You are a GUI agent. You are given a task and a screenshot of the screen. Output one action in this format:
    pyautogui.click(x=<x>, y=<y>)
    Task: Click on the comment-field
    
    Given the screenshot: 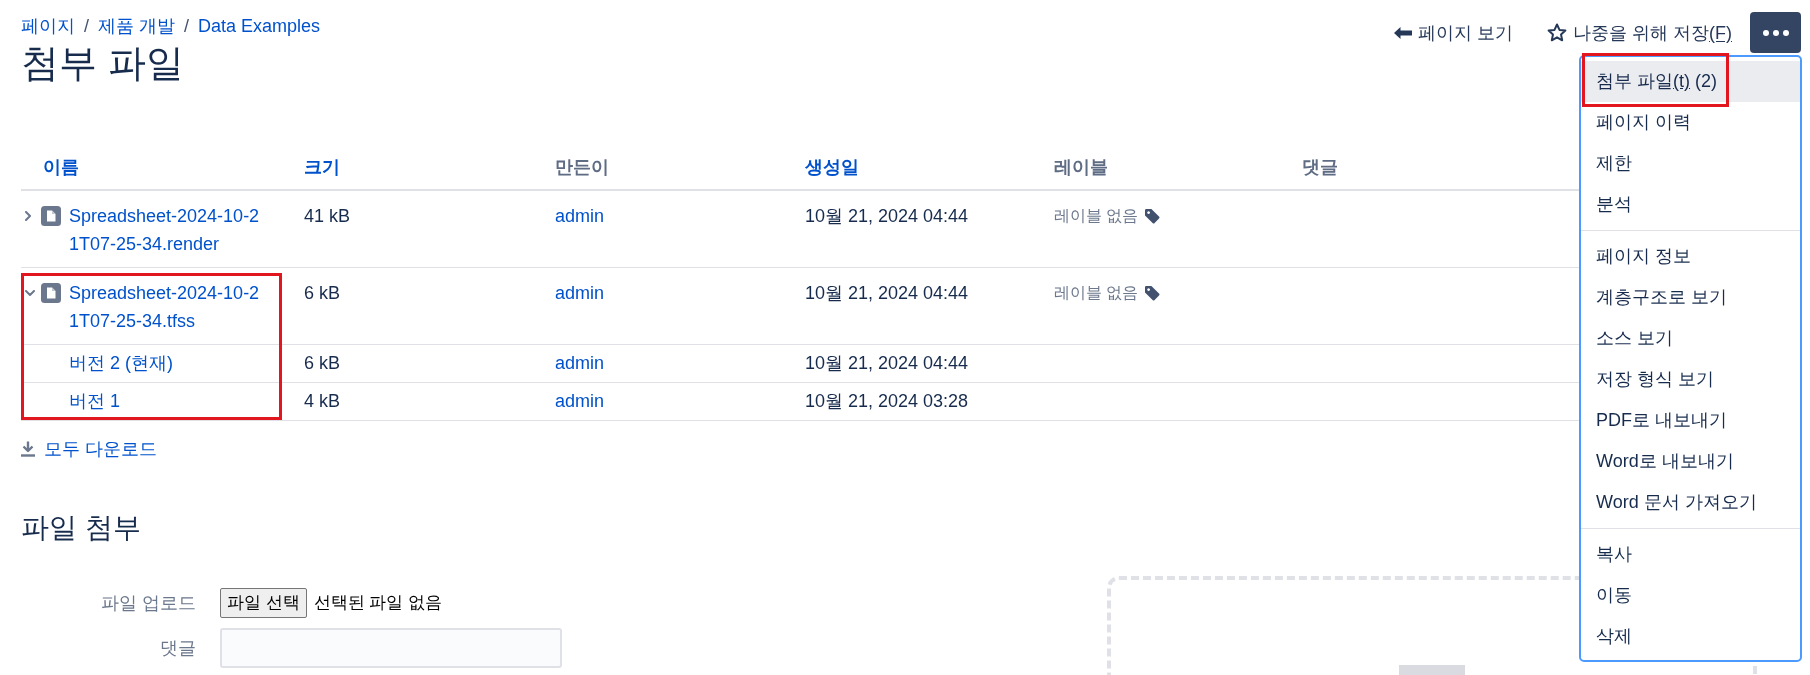 What is the action you would take?
    pyautogui.click(x=391, y=648)
    